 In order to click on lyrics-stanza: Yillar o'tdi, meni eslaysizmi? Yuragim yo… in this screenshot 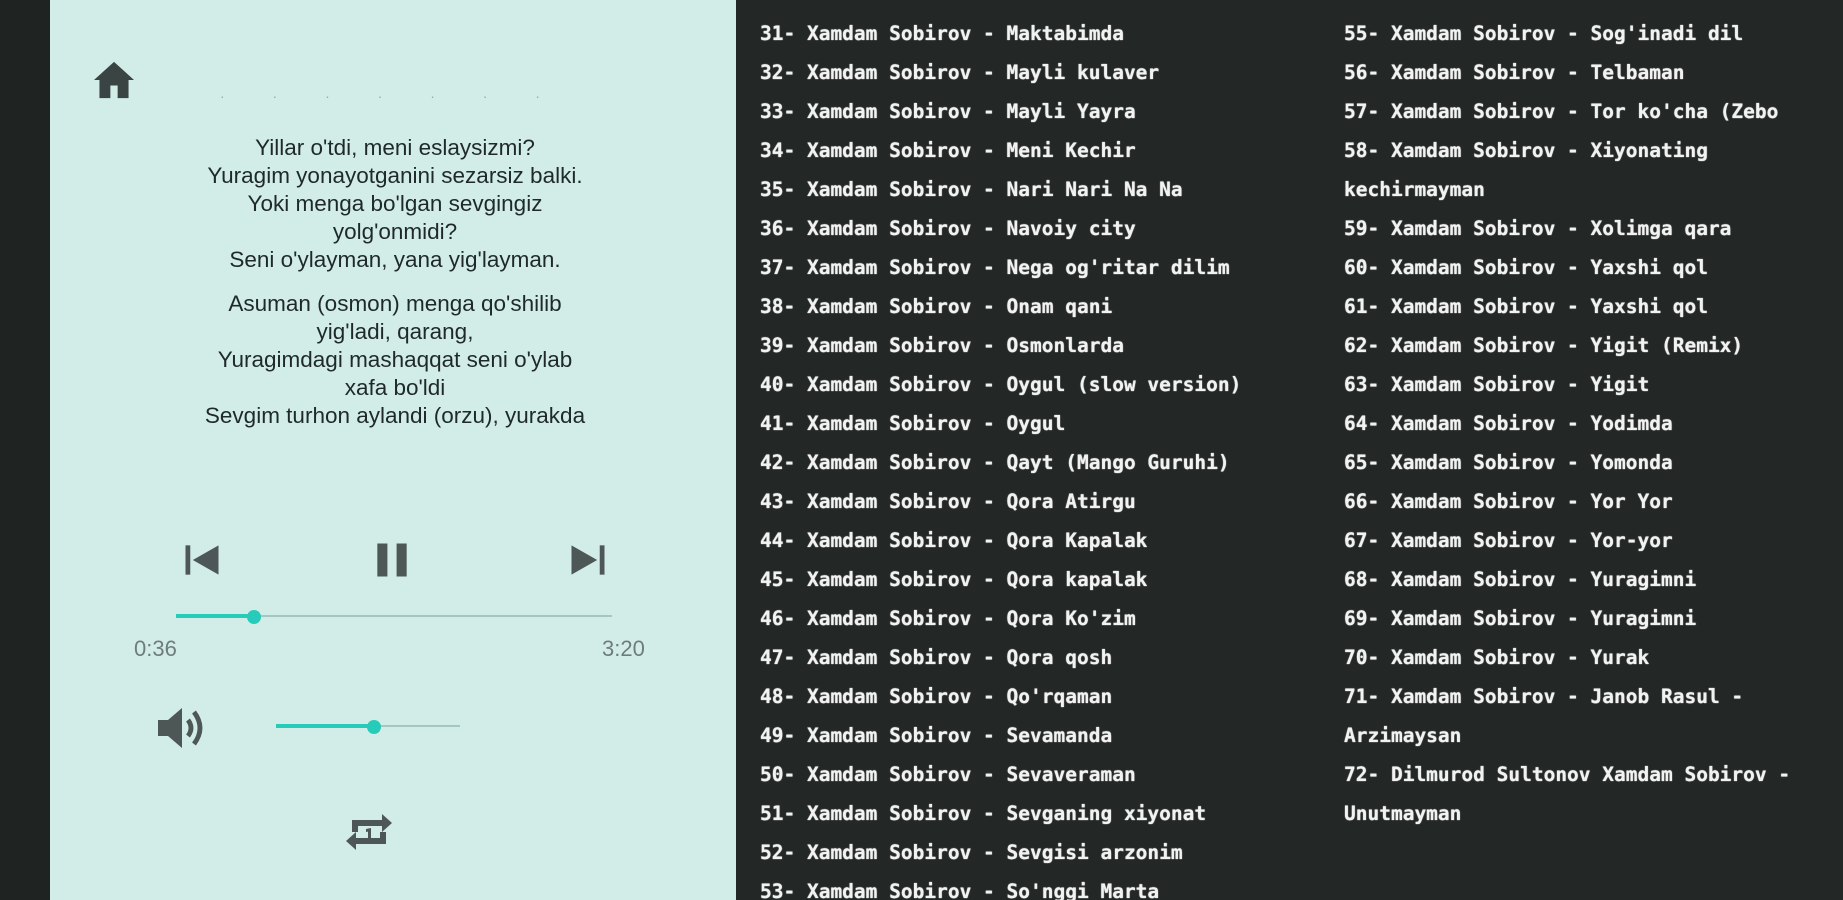, I will do `click(395, 204)`.